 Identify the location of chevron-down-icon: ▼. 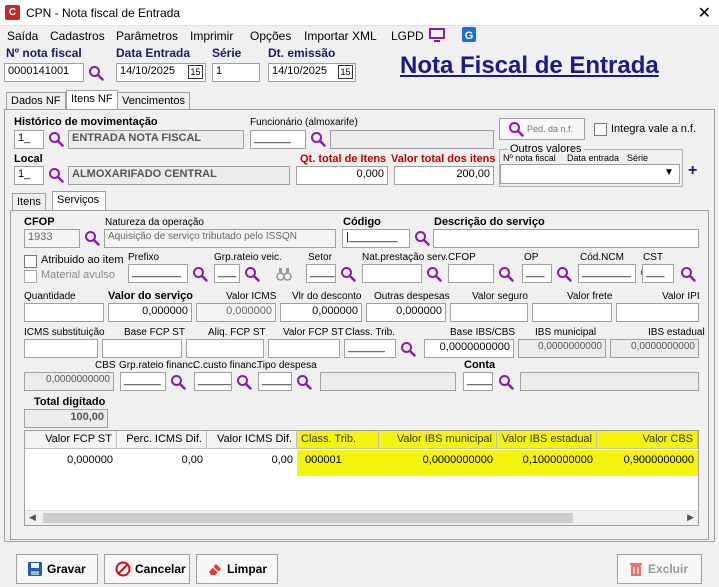
(669, 172).